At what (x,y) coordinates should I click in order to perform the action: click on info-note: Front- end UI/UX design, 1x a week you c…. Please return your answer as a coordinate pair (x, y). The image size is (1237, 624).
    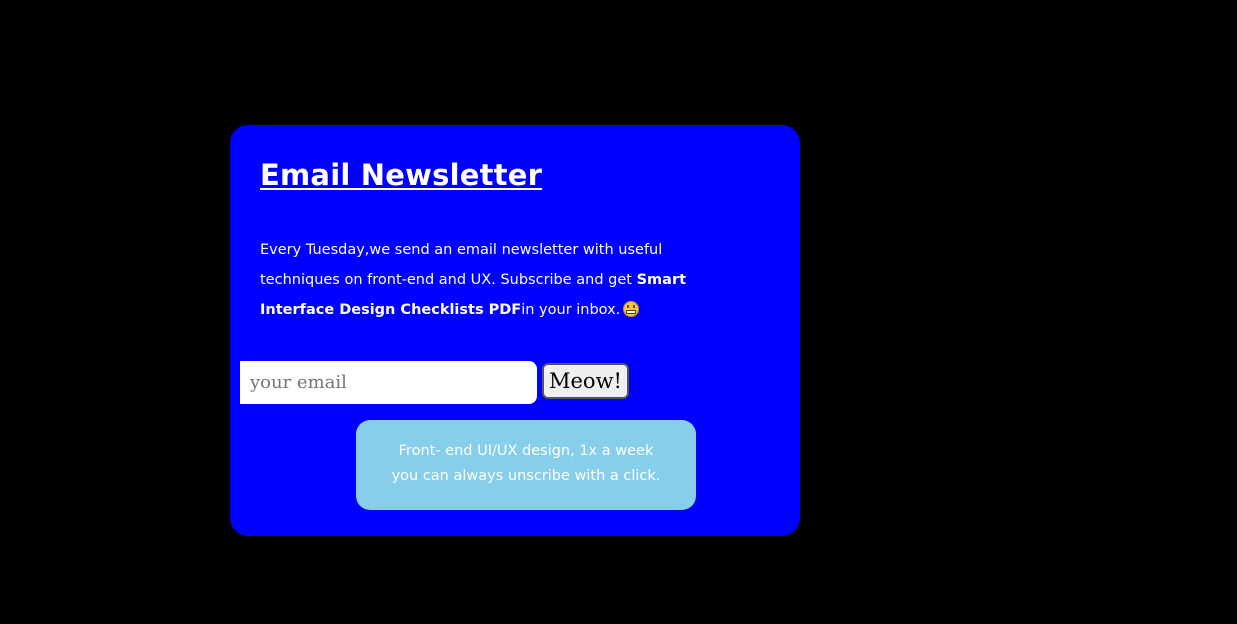
    Looking at the image, I should click on (526, 465).